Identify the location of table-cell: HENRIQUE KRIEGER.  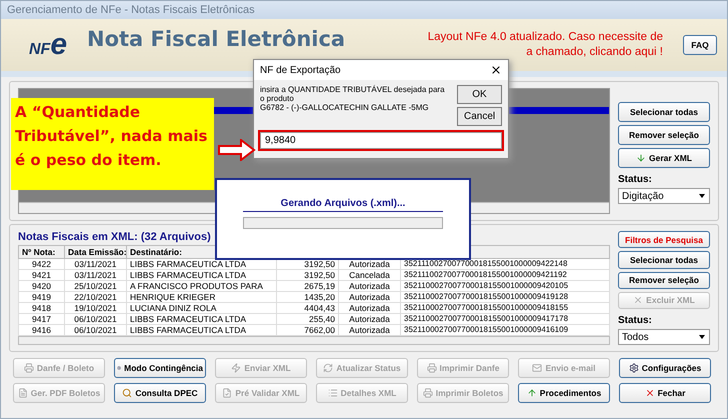
(201, 297).